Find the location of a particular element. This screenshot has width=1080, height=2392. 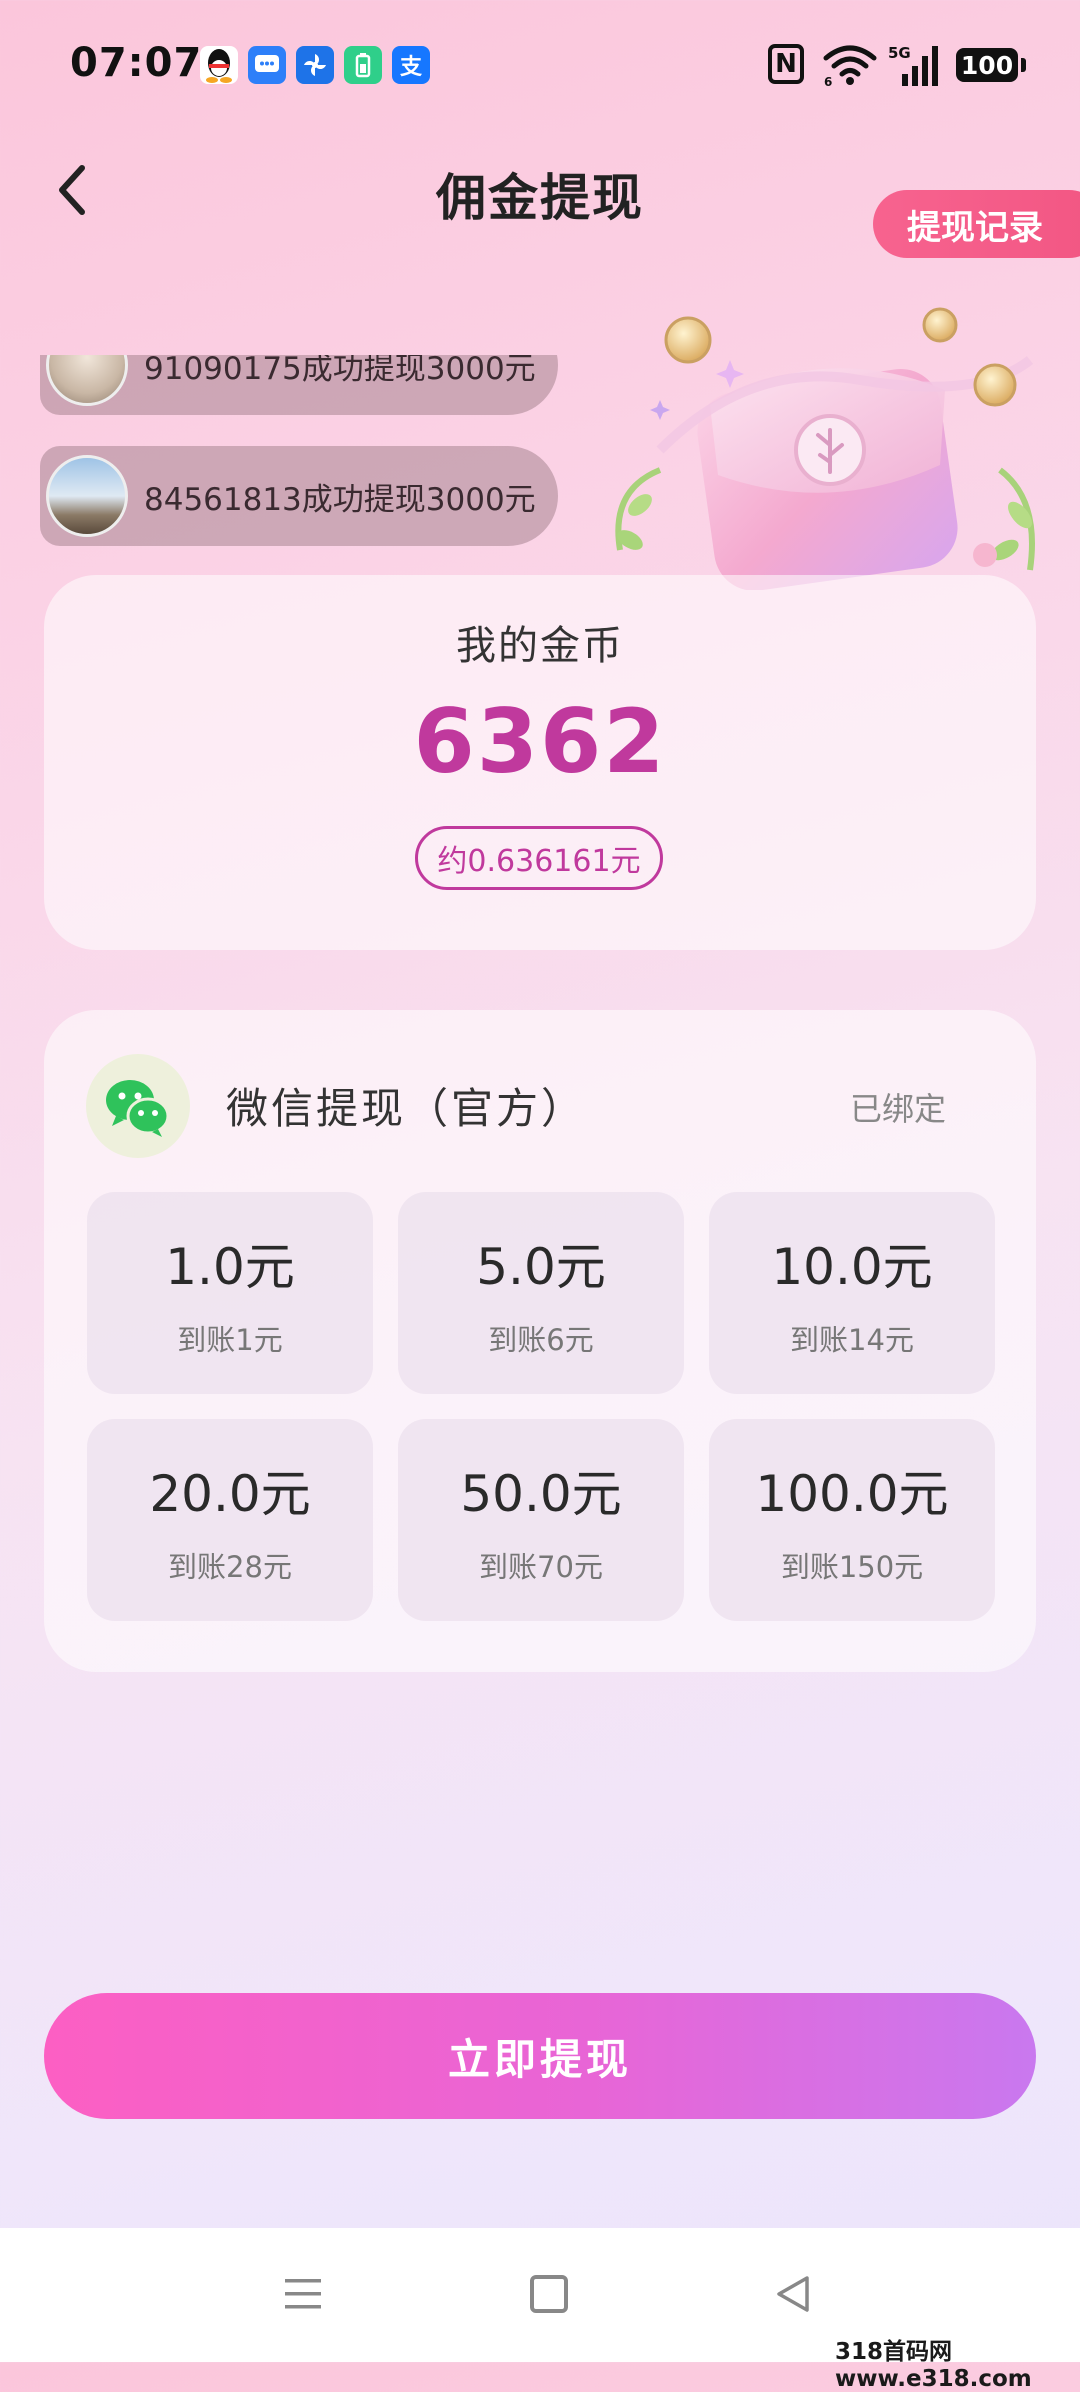

wechat-icon is located at coordinates (138, 1106).